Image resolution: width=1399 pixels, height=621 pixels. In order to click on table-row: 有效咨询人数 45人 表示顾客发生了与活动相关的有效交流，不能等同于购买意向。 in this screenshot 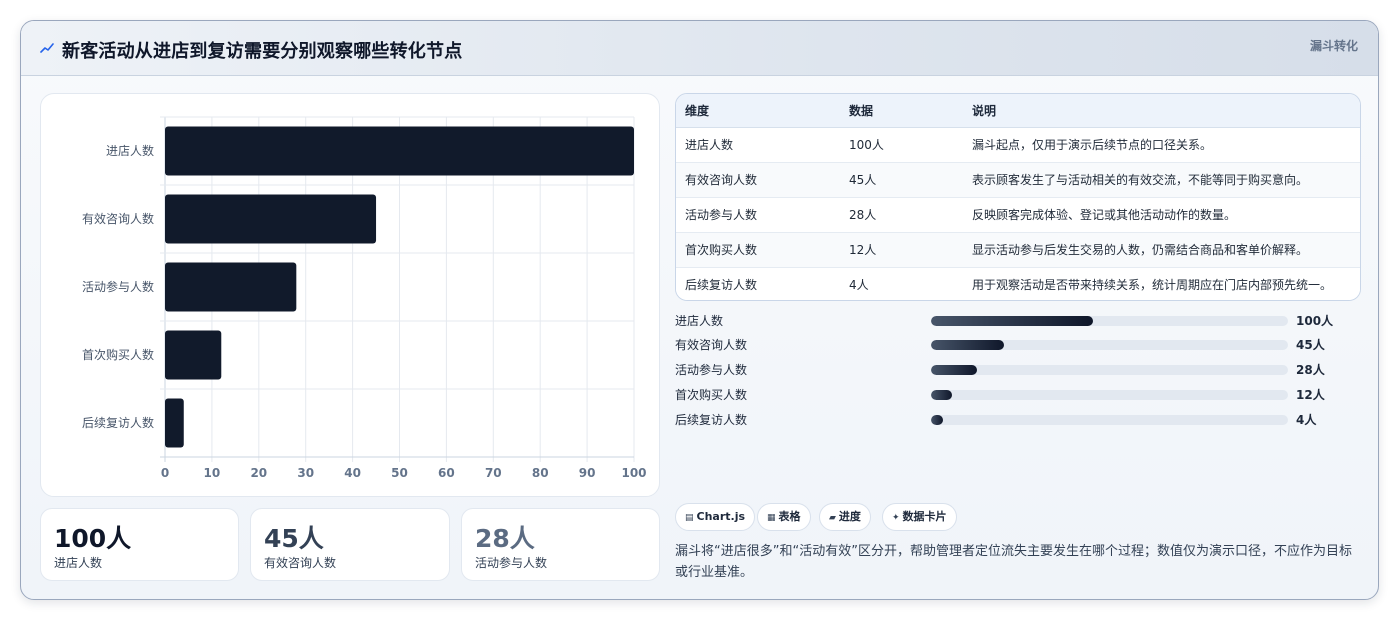, I will do `click(1018, 180)`.